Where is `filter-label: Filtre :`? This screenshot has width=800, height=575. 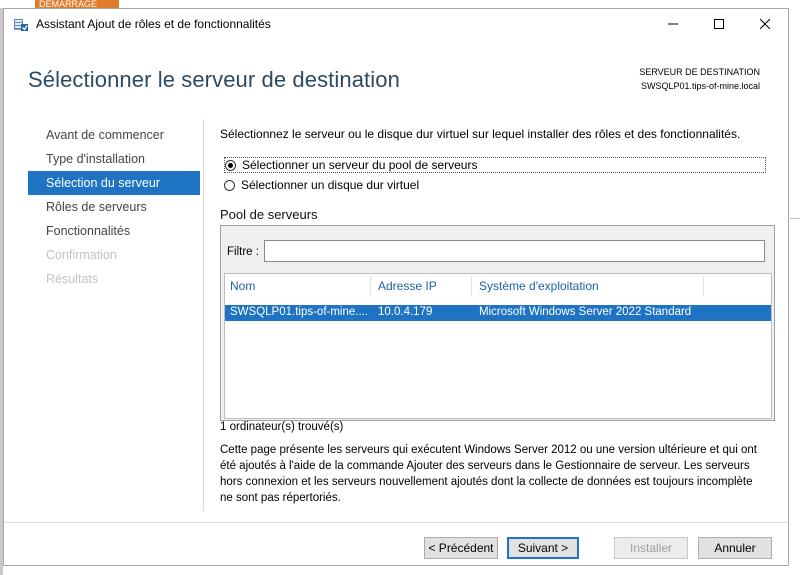 filter-label: Filtre : is located at coordinates (243, 252).